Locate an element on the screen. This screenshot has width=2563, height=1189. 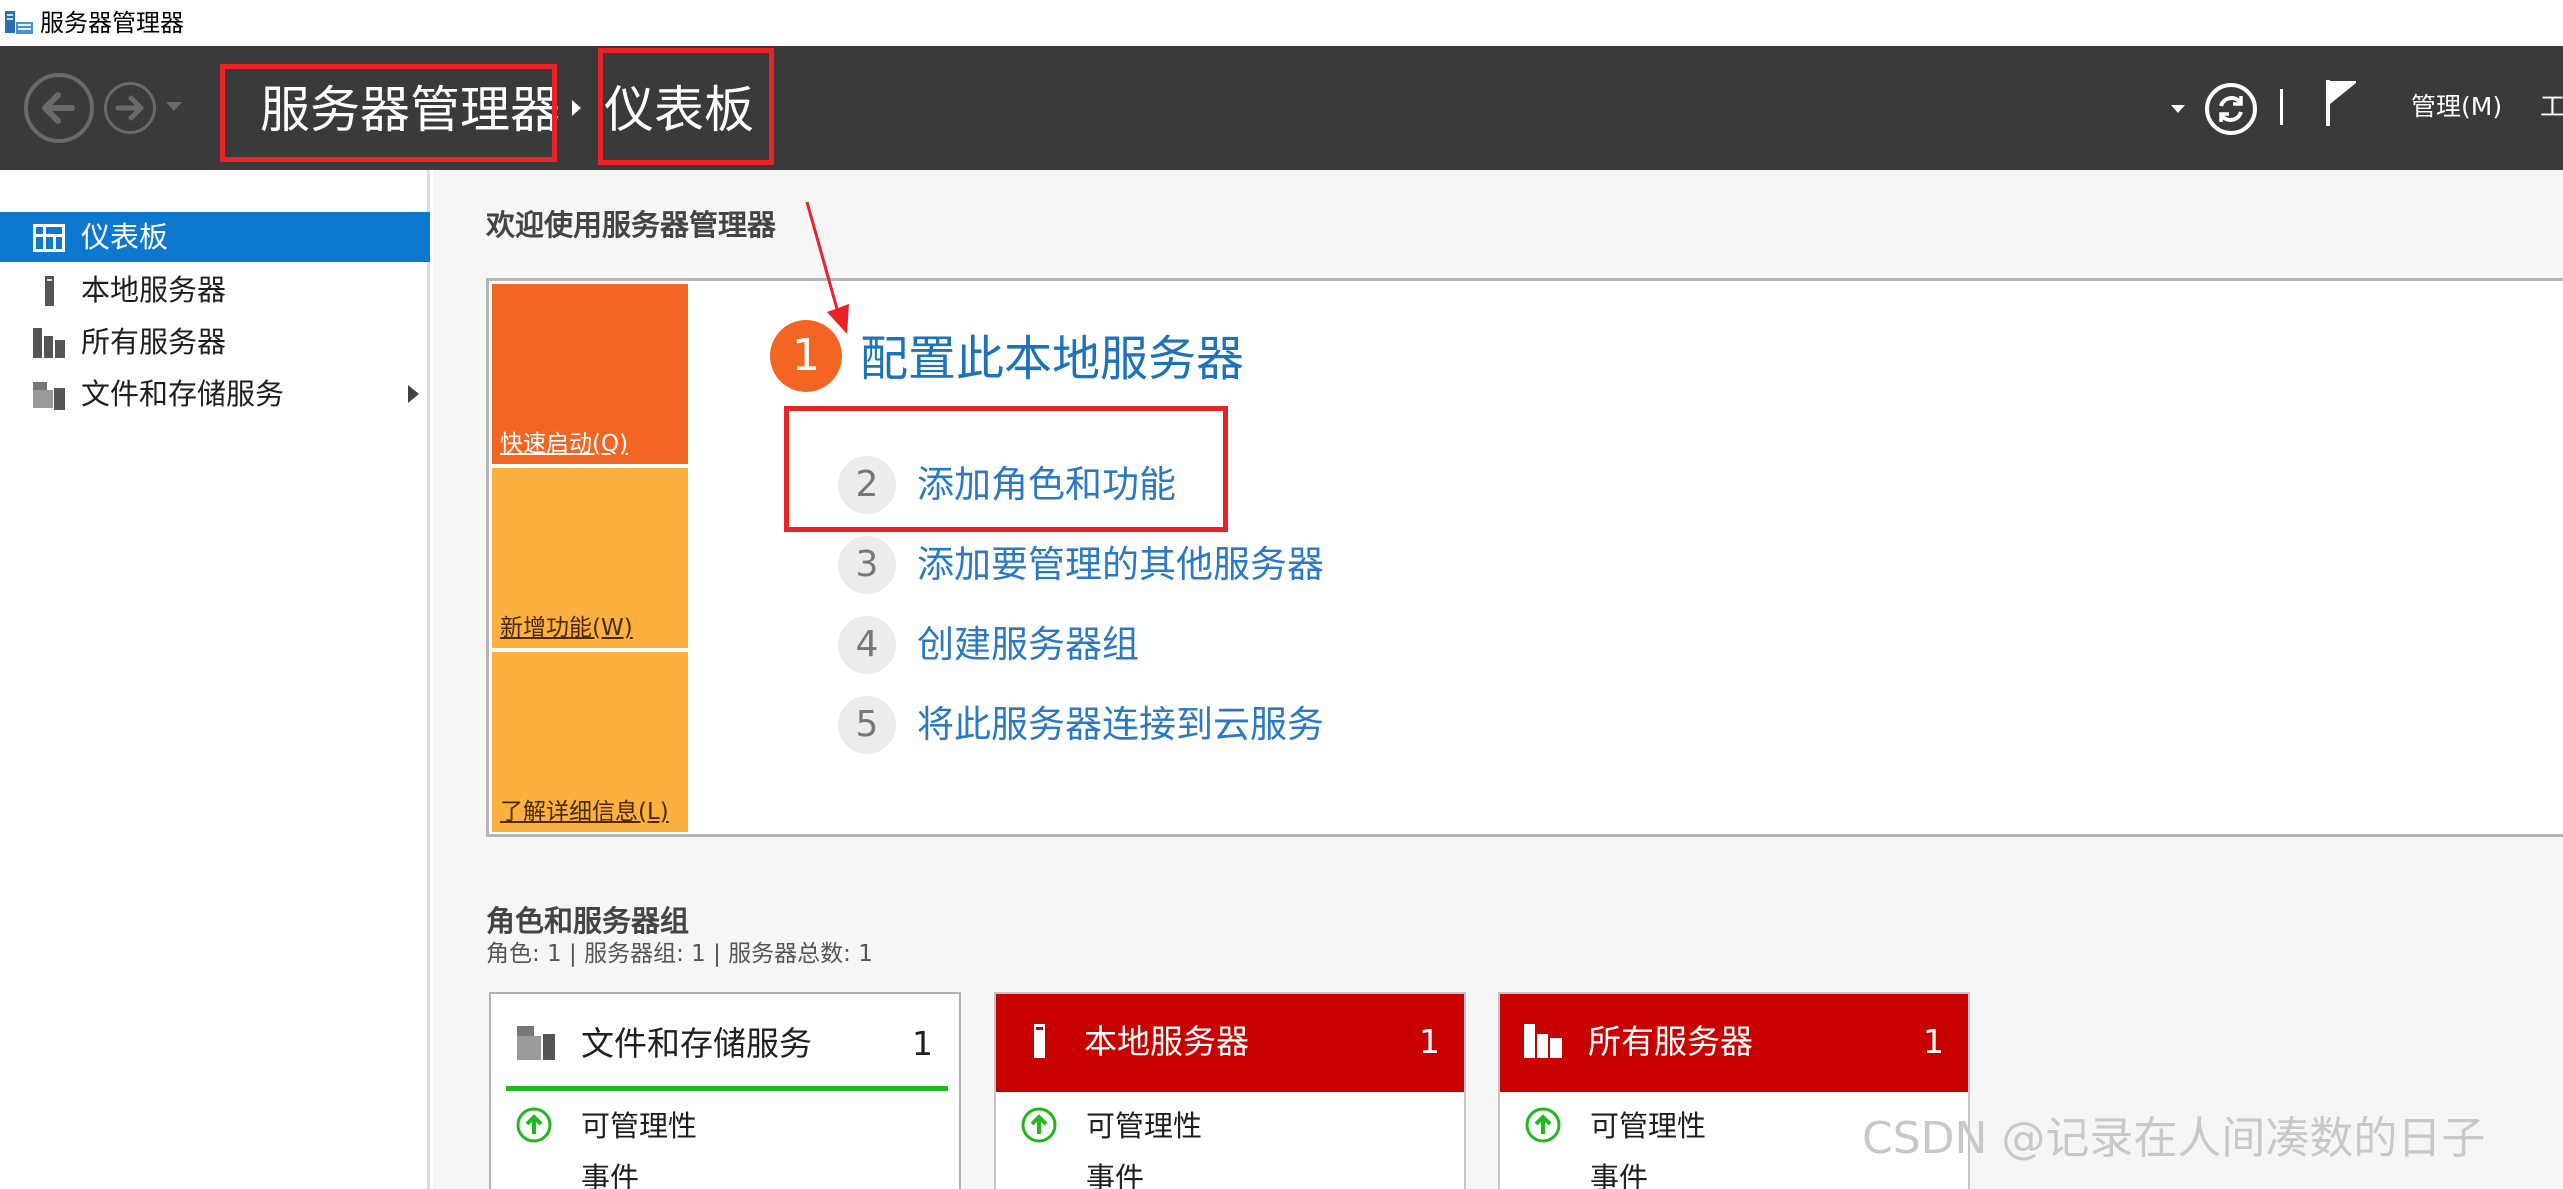
back-arrow-icon is located at coordinates (58, 108).